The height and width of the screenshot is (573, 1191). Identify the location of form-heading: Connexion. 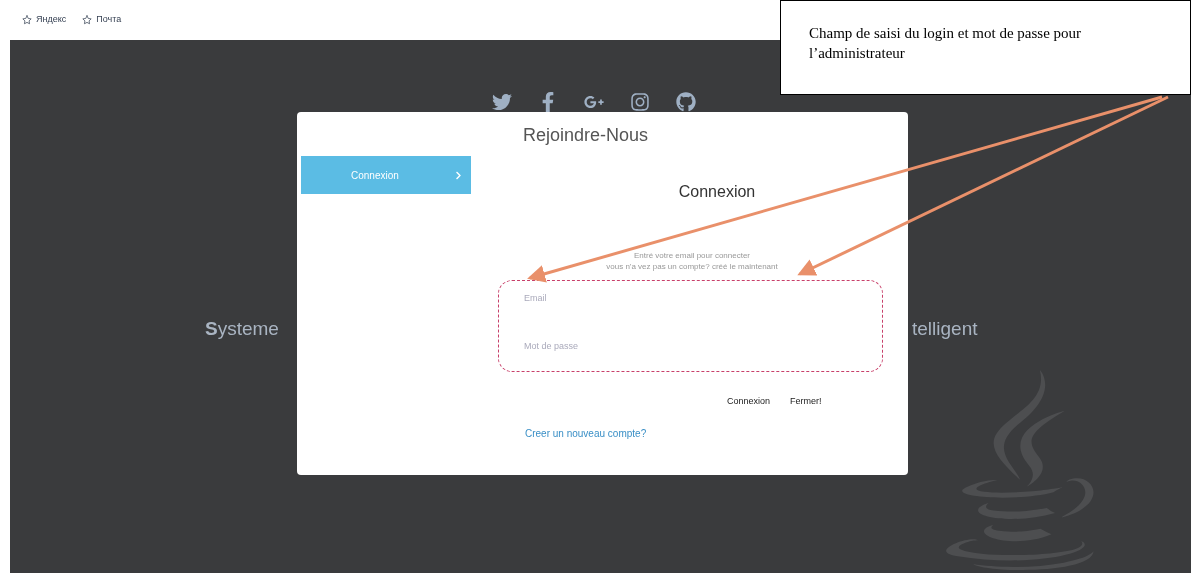
(717, 192).